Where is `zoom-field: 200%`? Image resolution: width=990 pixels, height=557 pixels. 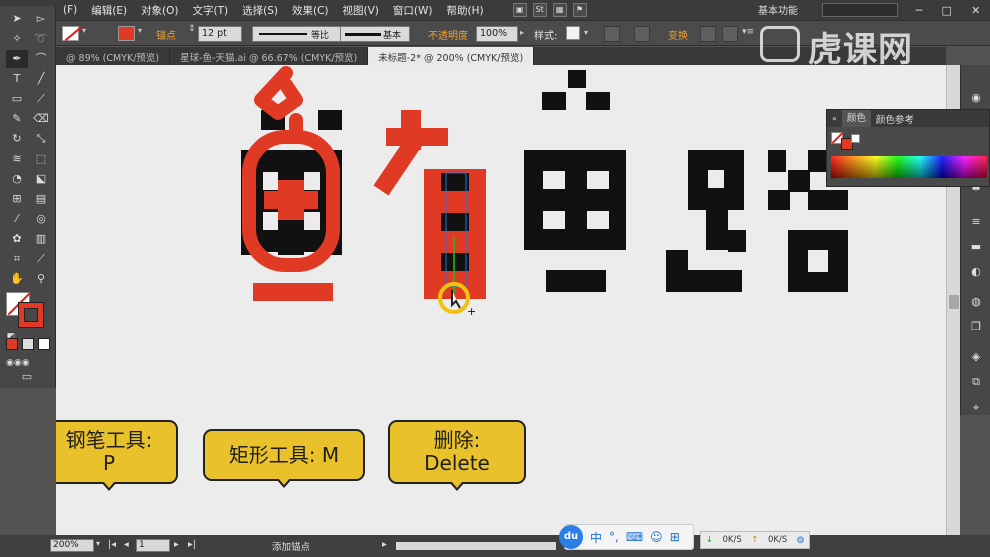
zoom-field: 200% is located at coordinates (72, 545).